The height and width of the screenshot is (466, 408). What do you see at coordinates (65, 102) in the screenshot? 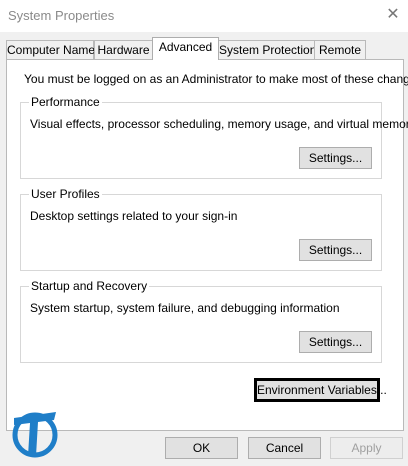
I see `performance-title: Performance` at bounding box center [65, 102].